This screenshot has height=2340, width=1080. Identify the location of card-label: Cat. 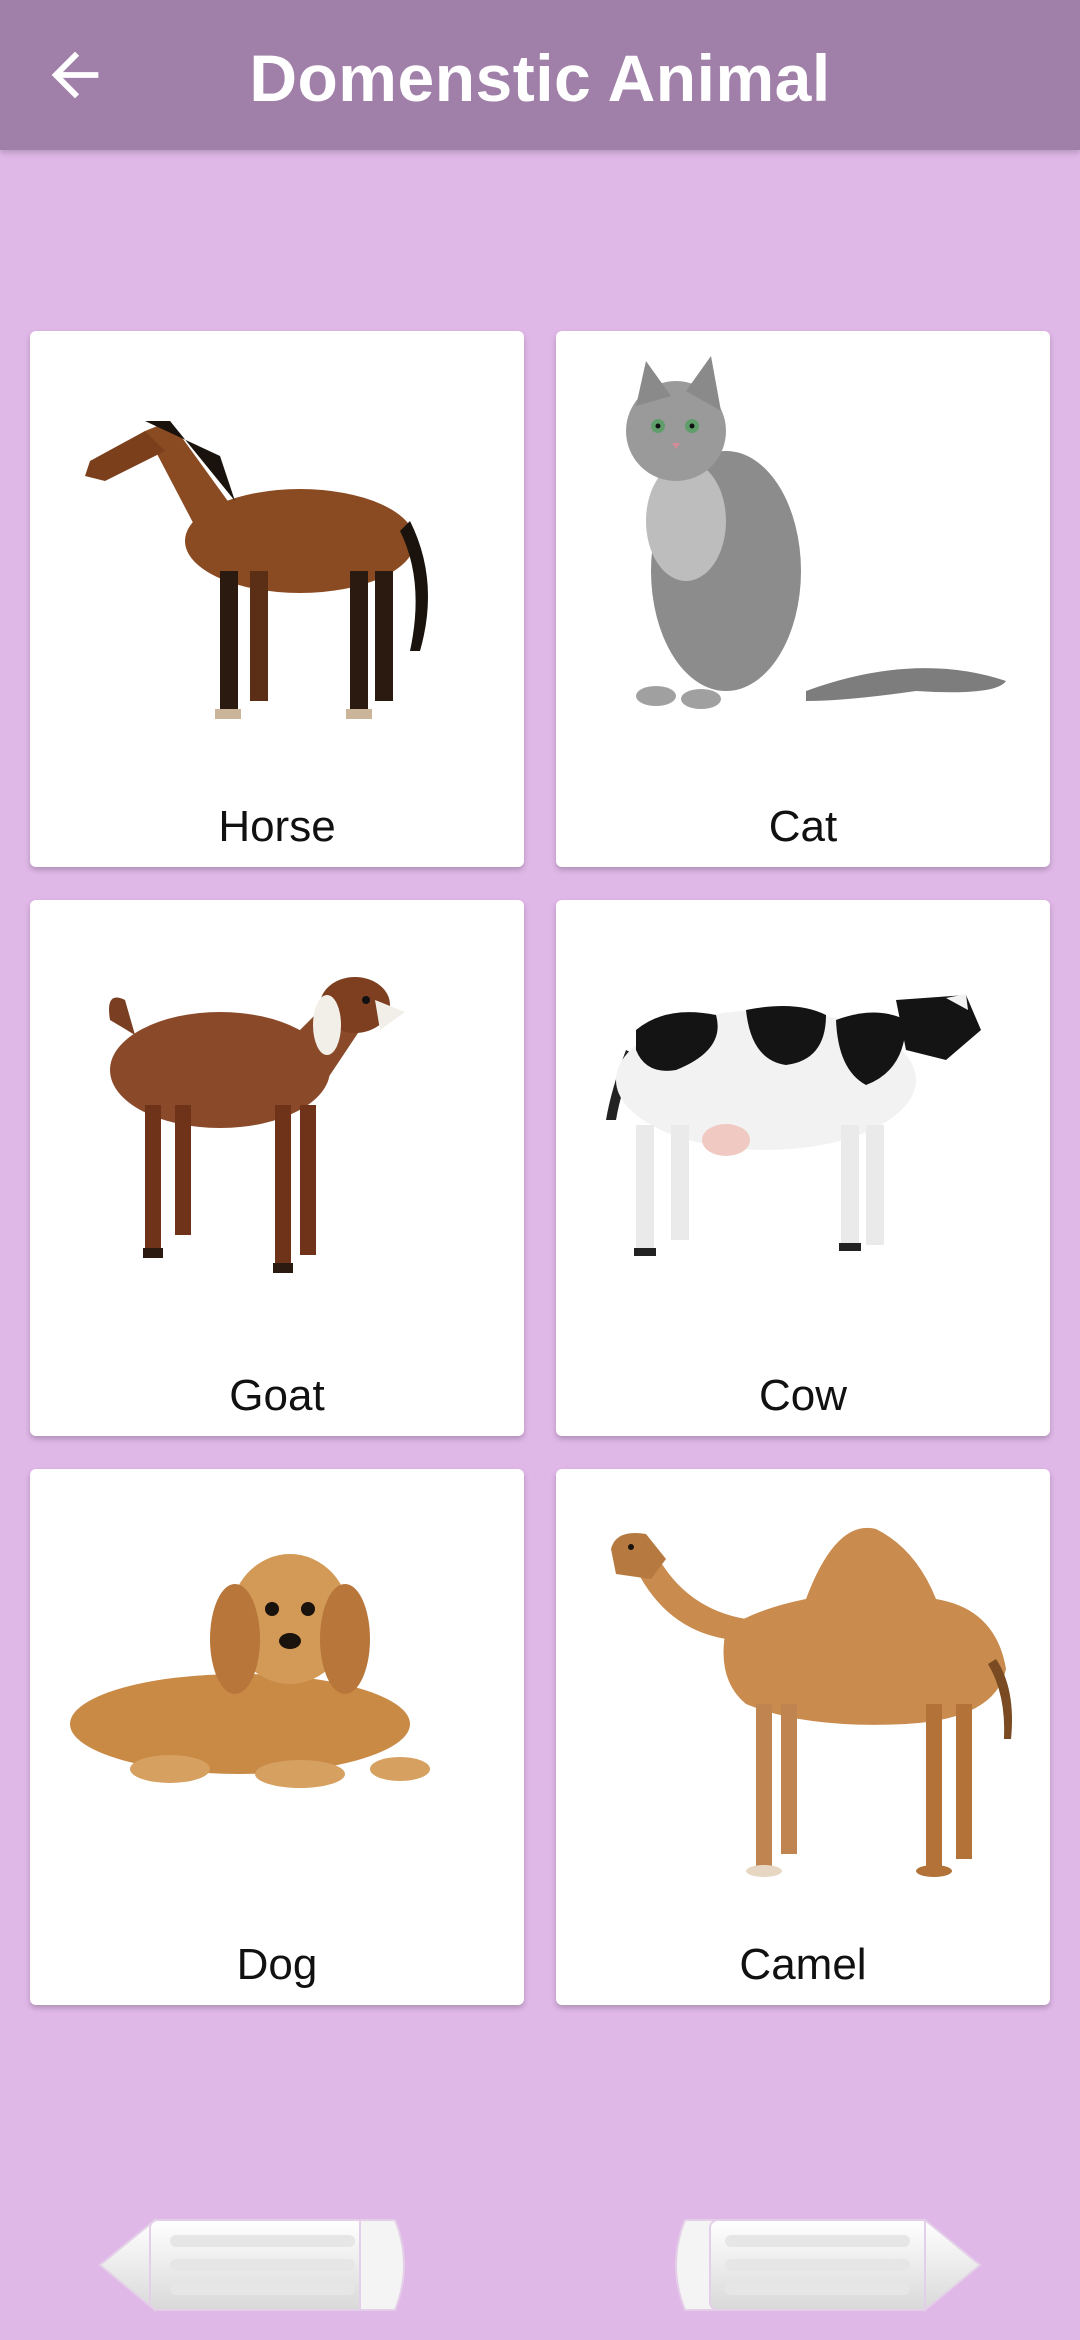
(803, 826).